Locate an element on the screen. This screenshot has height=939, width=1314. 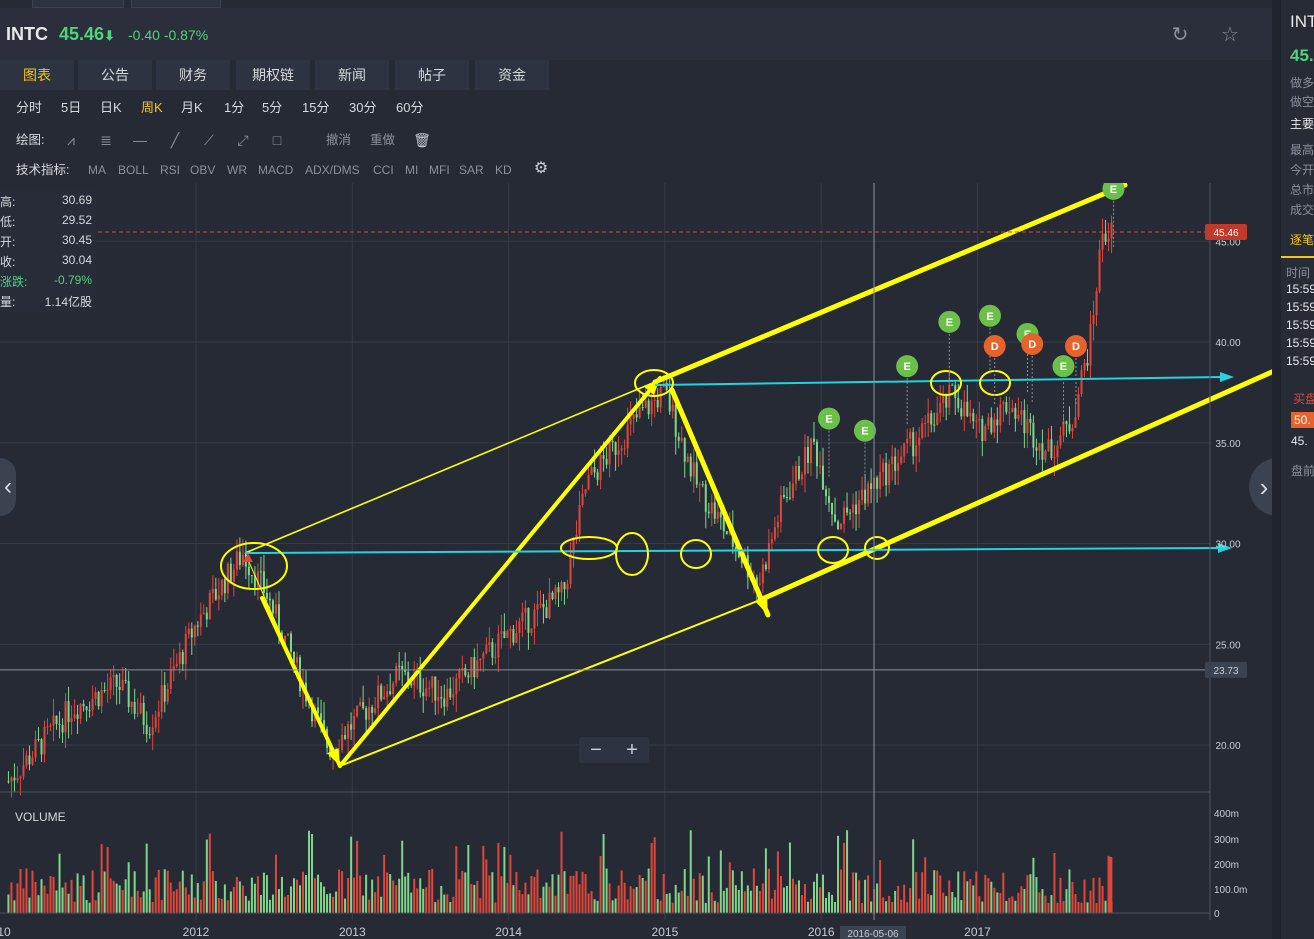
indicator-adx: ADX/DMS is located at coordinates (332, 170).